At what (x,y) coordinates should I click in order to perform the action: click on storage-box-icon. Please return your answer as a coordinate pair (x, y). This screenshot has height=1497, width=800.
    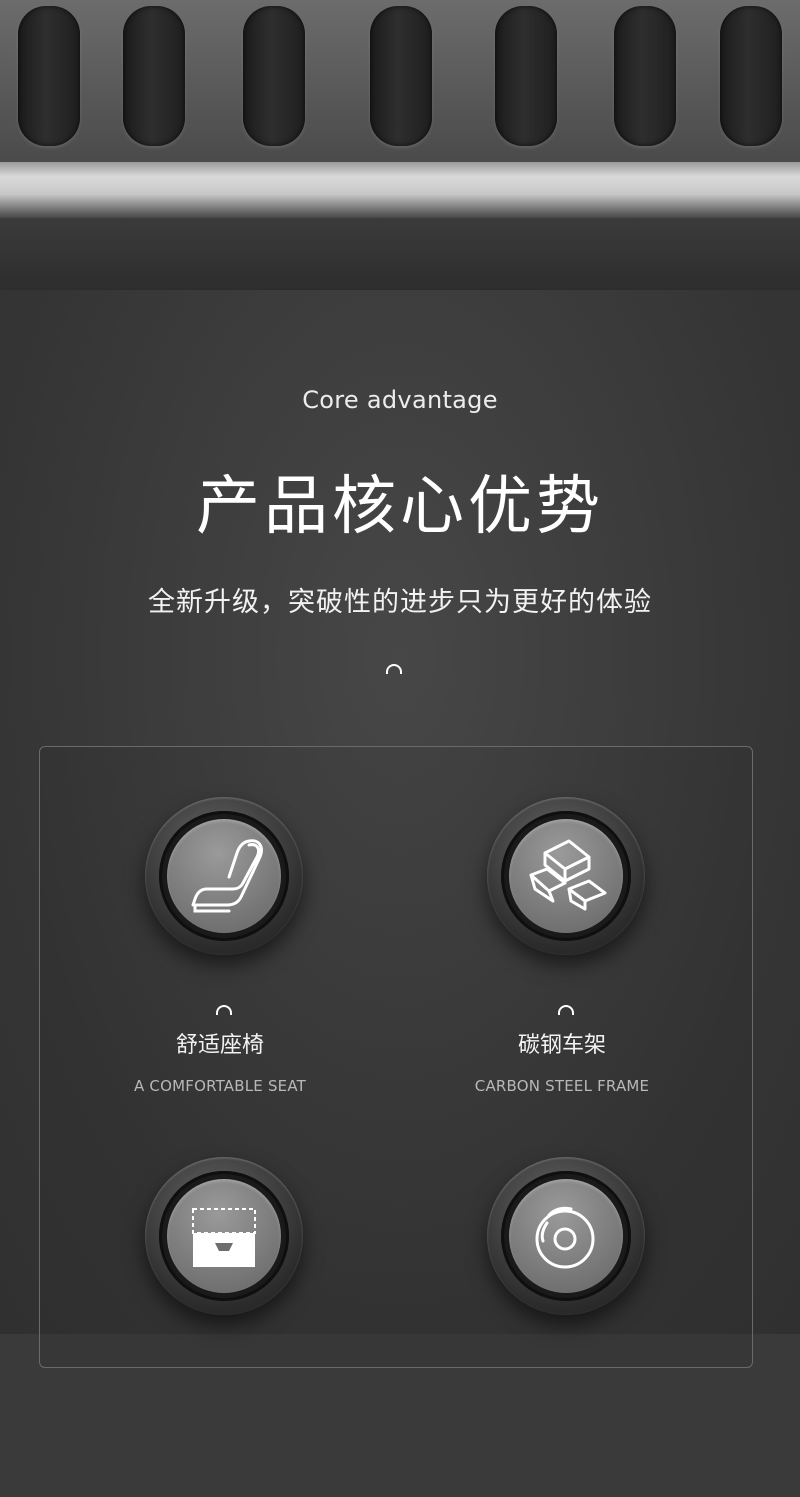
    Looking at the image, I should click on (224, 1237).